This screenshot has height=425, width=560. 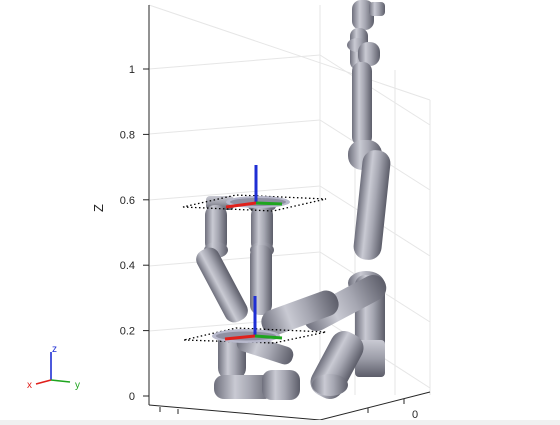 I want to click on z-tick-label: 0.4, so click(x=127, y=266).